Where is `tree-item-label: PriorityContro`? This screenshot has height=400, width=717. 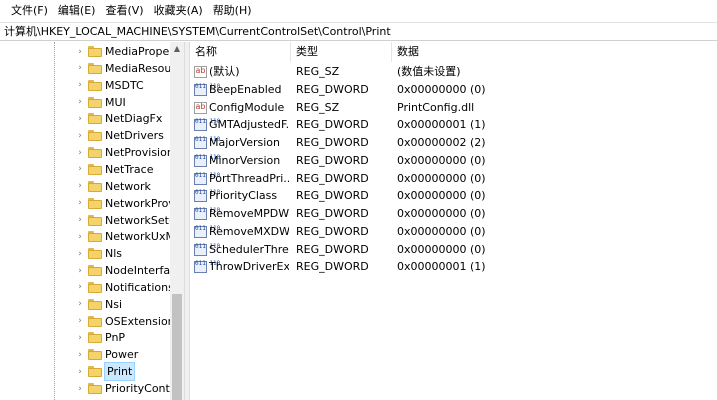 tree-item-label: PriorityContro is located at coordinates (138, 388).